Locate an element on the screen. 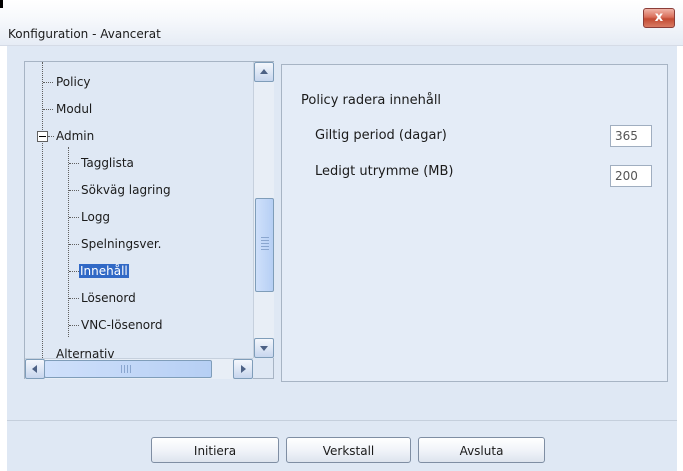 The width and height of the screenshot is (683, 471). tree-item-policy: Policy is located at coordinates (73, 82).